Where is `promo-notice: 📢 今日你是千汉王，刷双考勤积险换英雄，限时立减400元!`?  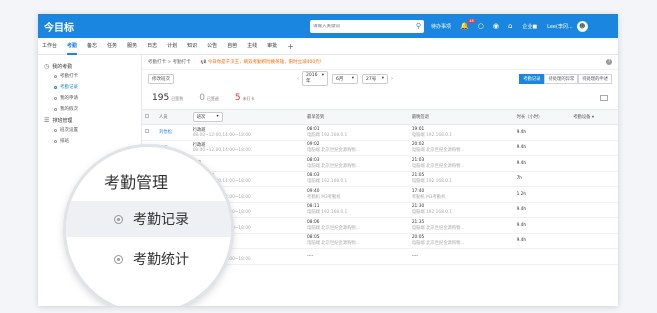 promo-notice: 📢 今日你是千汉王，刷双考勤积险换英雄，限时立减400元! is located at coordinates (261, 62).